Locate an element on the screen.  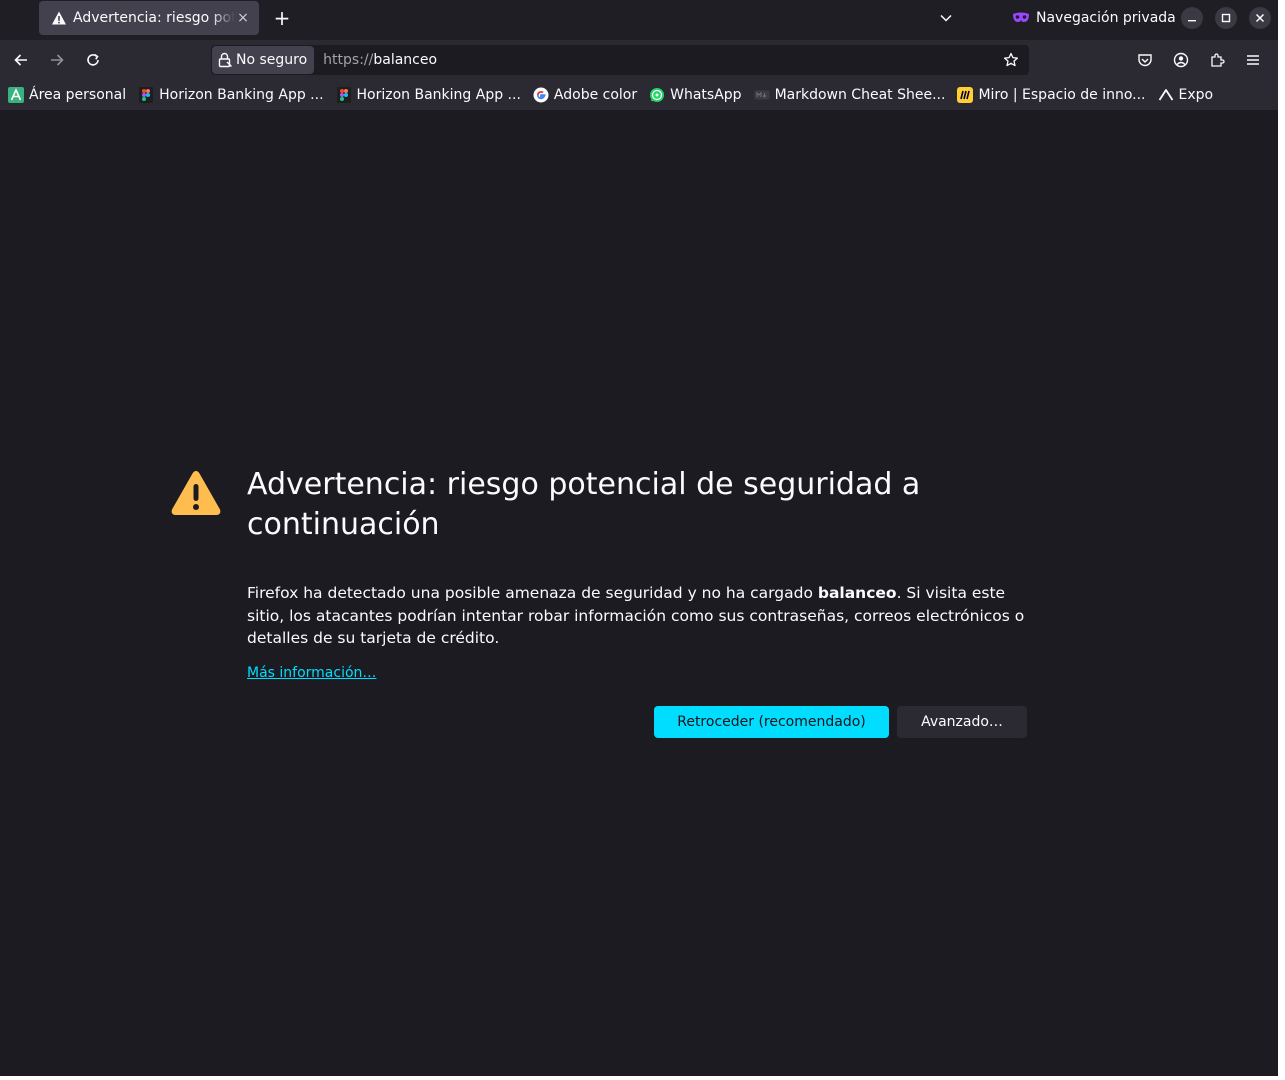
bookmark-area-personal: Área personal is located at coordinates (67, 95).